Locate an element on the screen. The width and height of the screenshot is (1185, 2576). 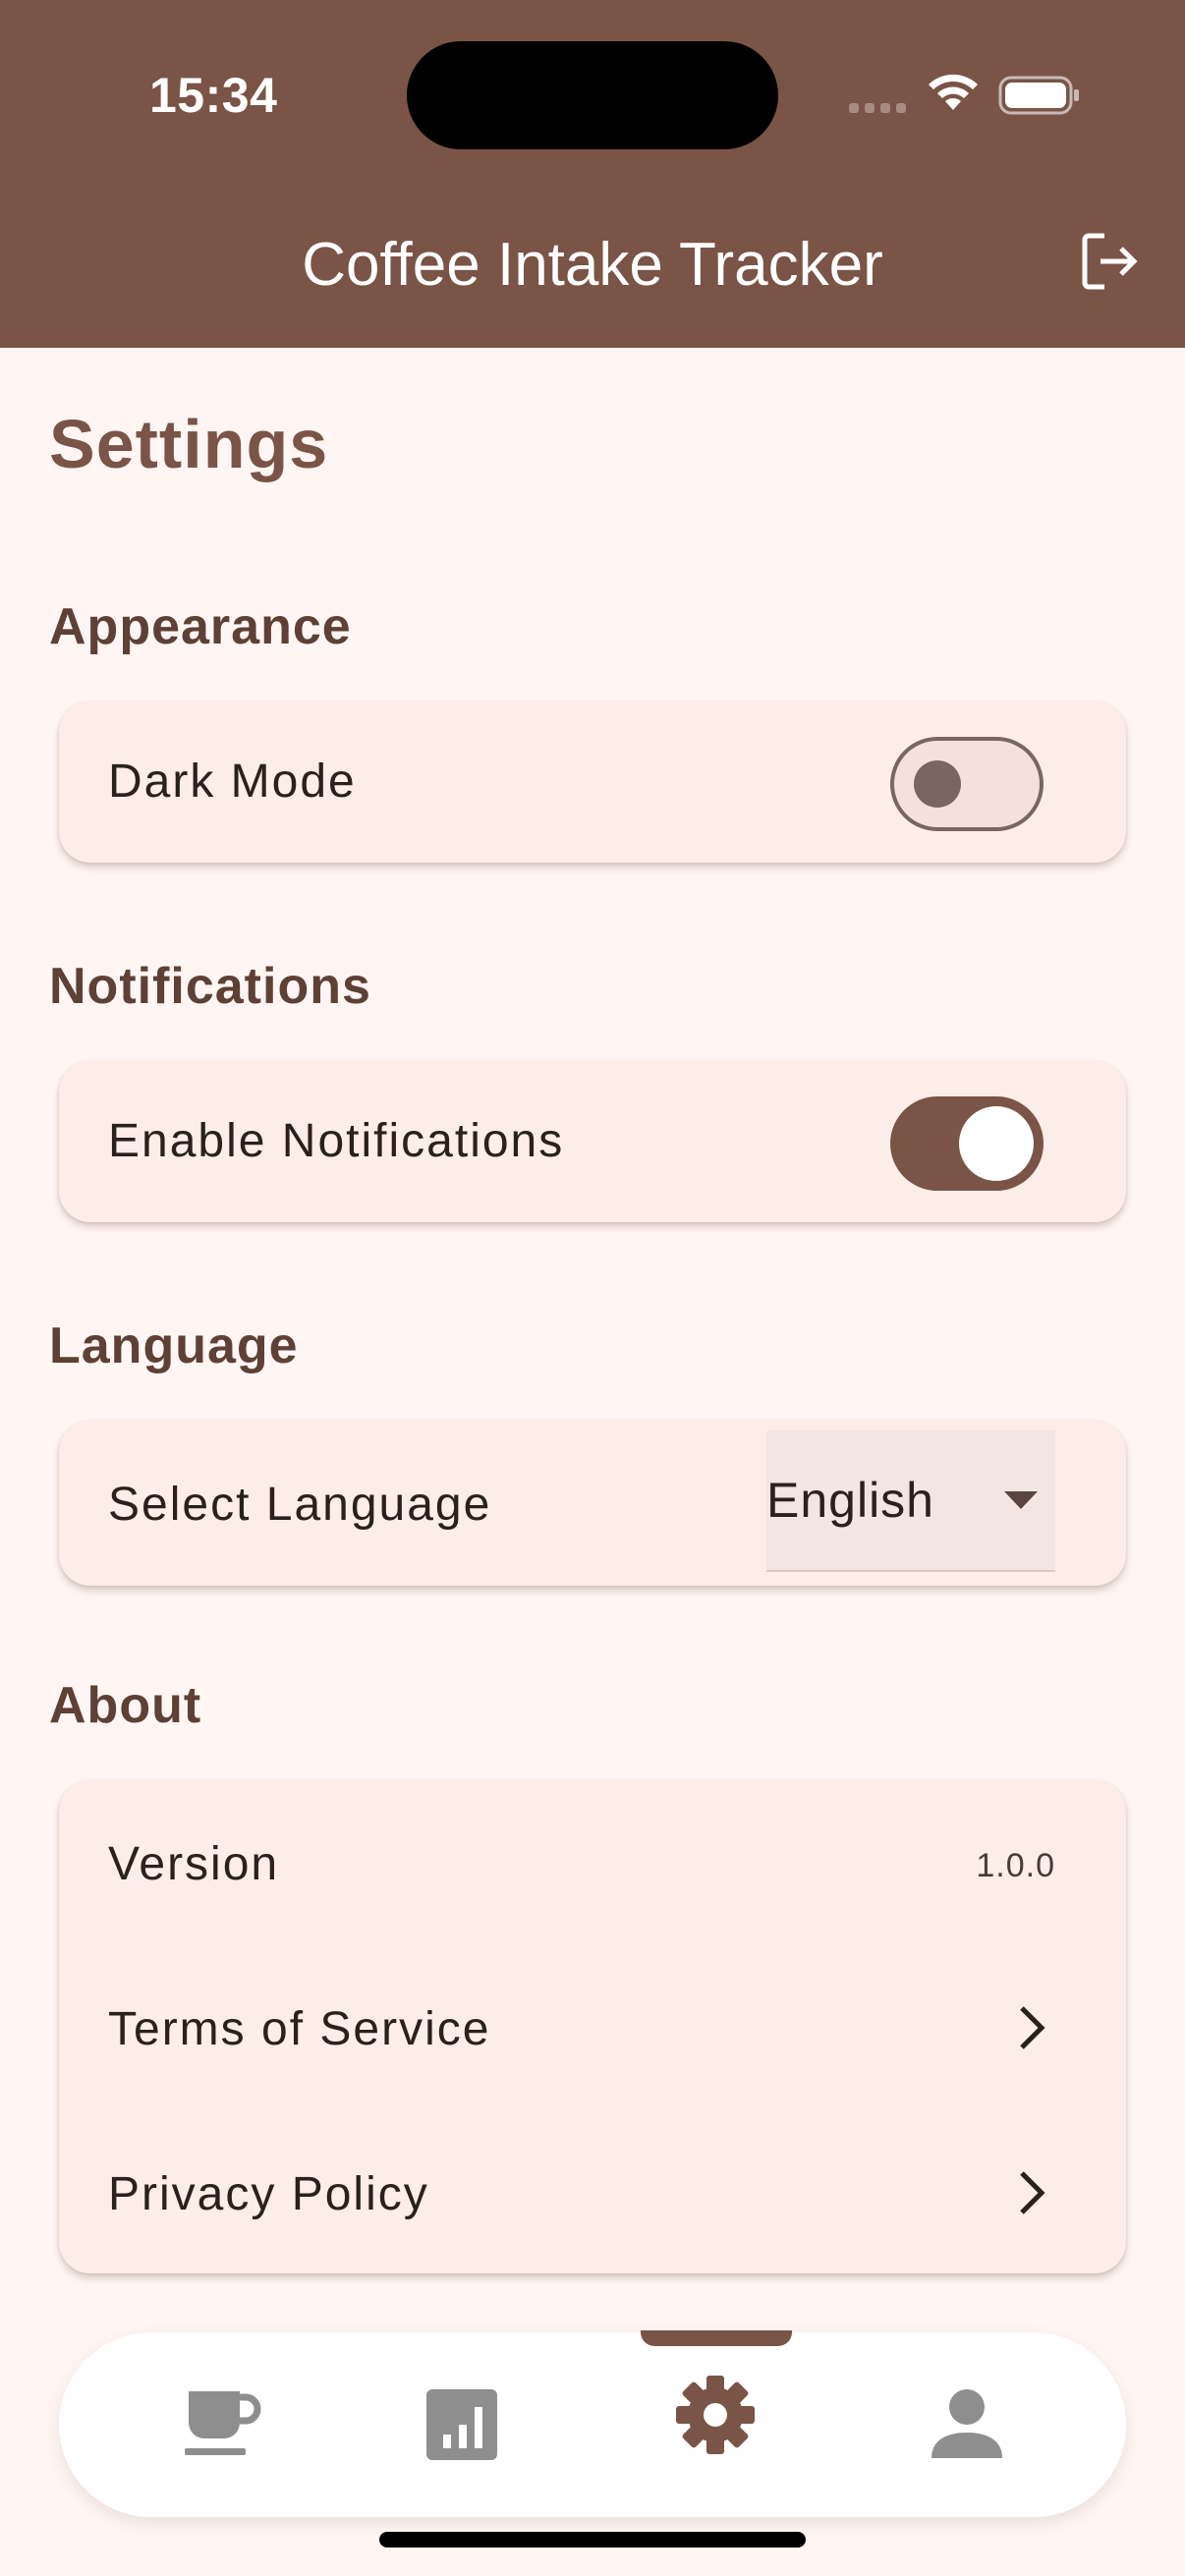
notifications-card: Enable Notifications is located at coordinates (592, 1141).